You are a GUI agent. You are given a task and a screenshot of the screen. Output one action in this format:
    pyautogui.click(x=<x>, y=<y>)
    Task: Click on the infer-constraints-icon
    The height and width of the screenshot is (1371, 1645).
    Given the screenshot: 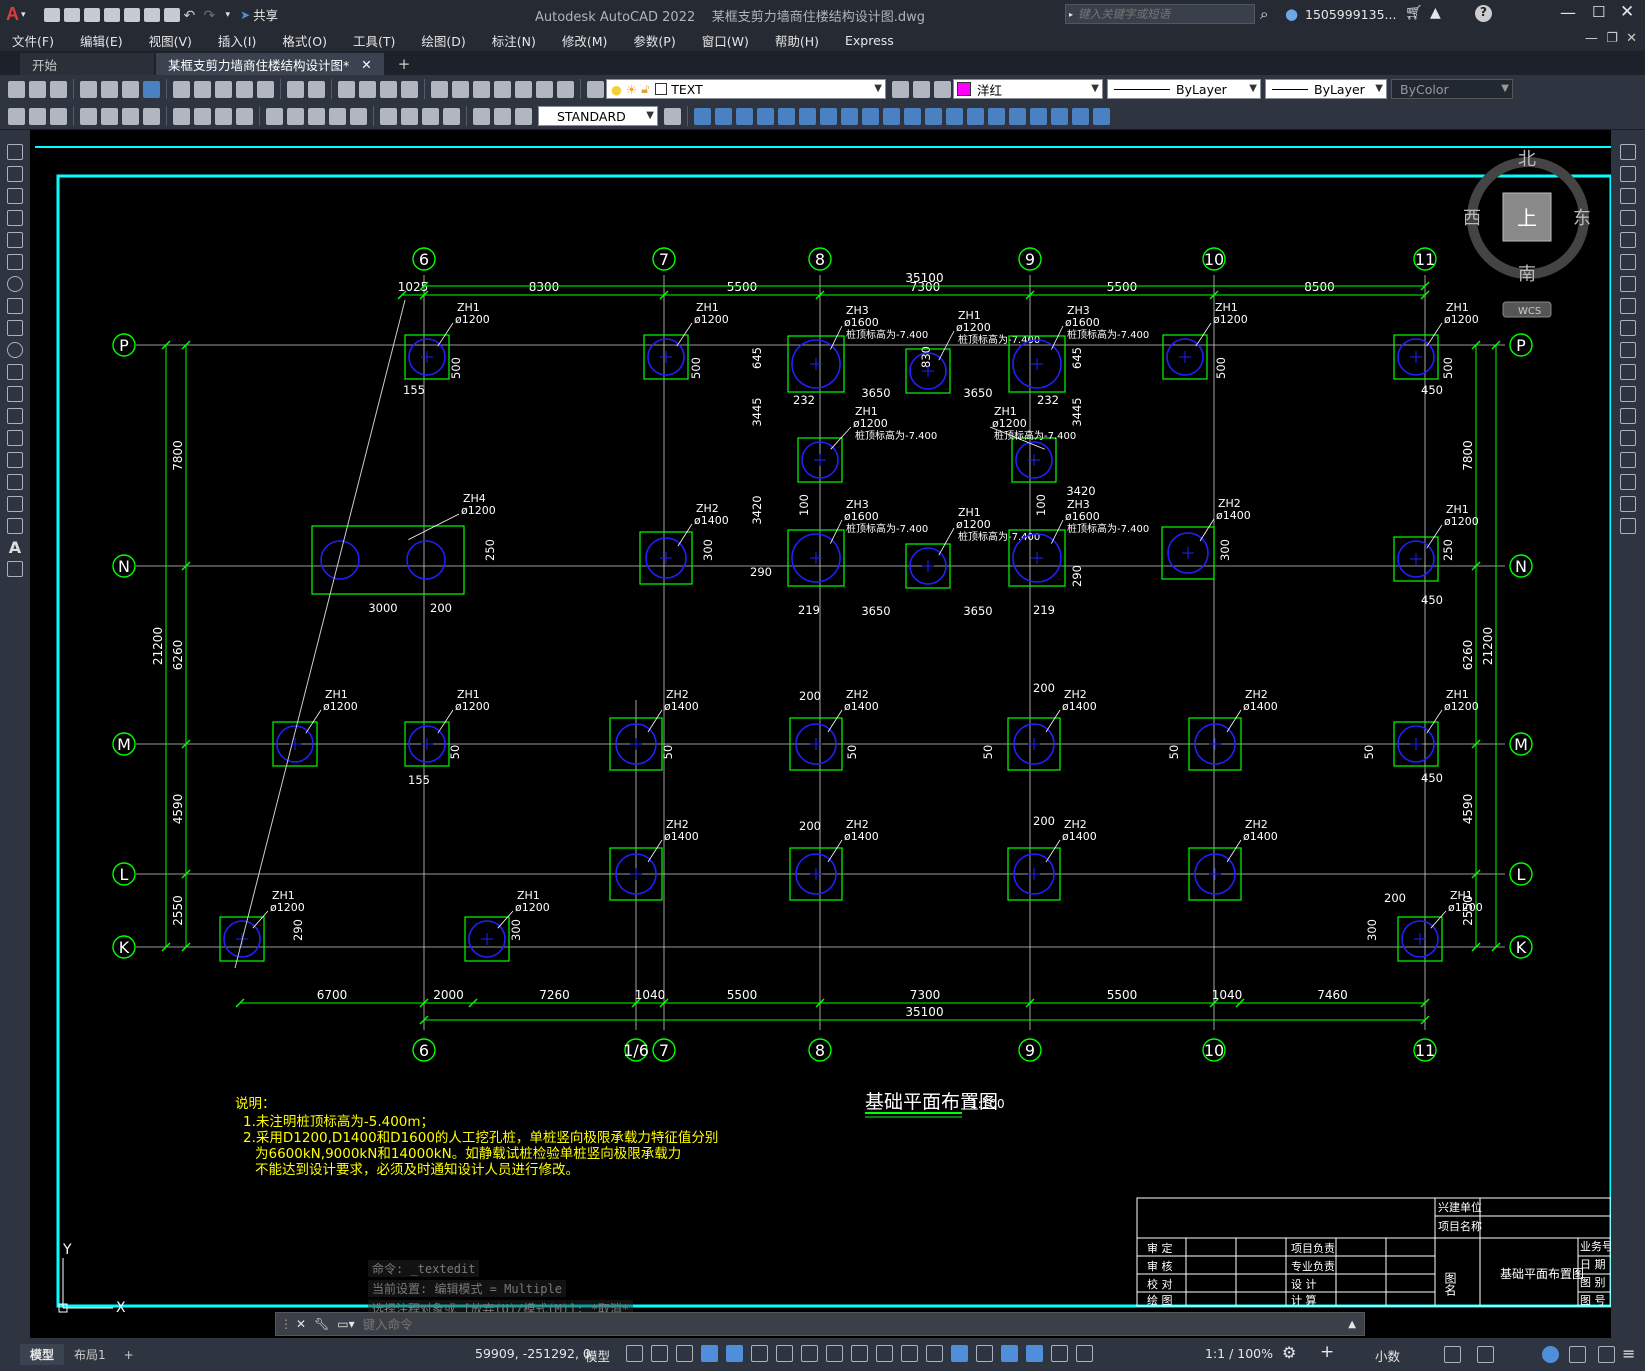 What is the action you would take?
    pyautogui.click(x=684, y=1353)
    